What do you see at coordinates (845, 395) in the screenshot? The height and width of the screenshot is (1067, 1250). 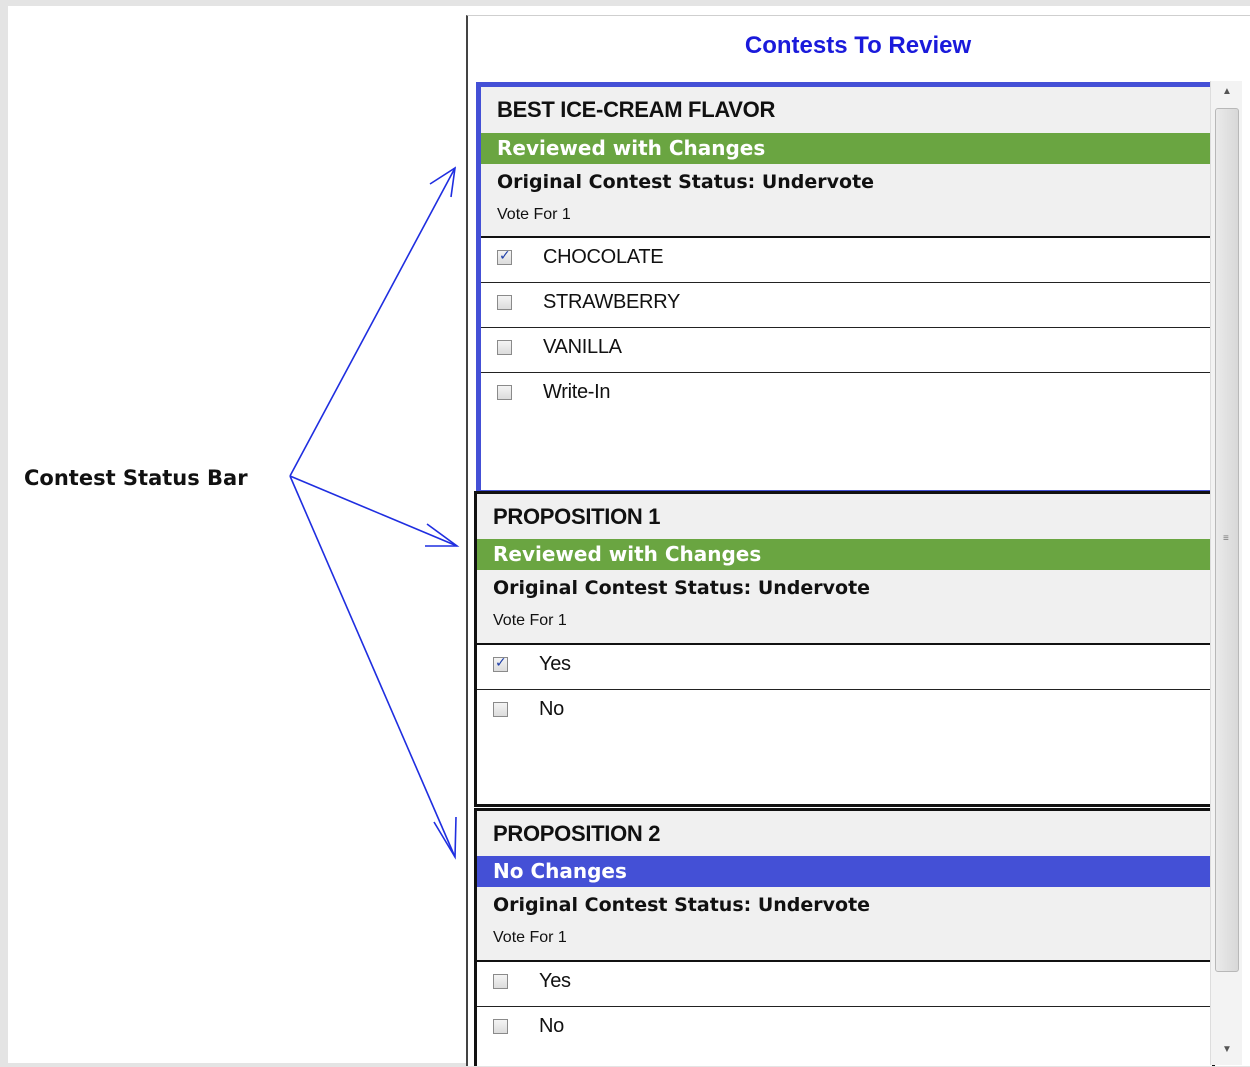 I see `option-row: Write-In` at bounding box center [845, 395].